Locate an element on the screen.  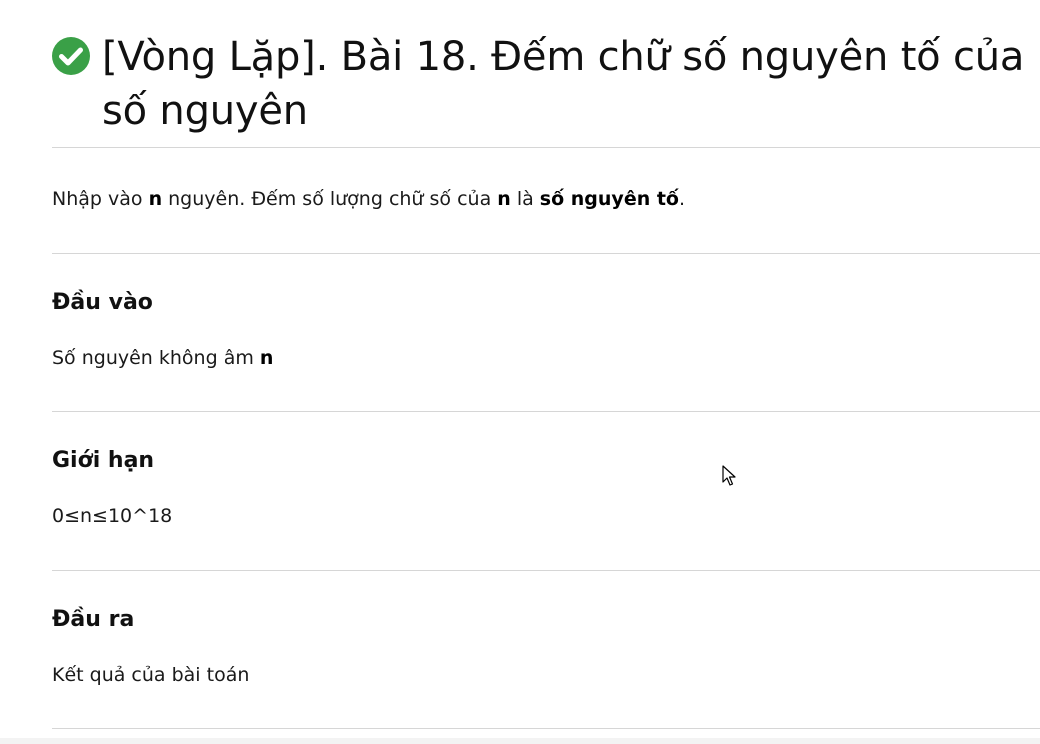
constraints-text: 0≤n≤10^18 is located at coordinates (112, 516).